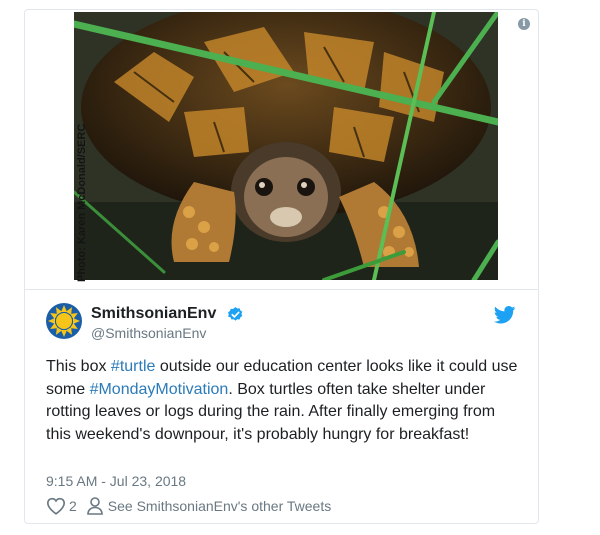  Describe the element at coordinates (64, 321) in the screenshot. I see `author-avatar` at that location.